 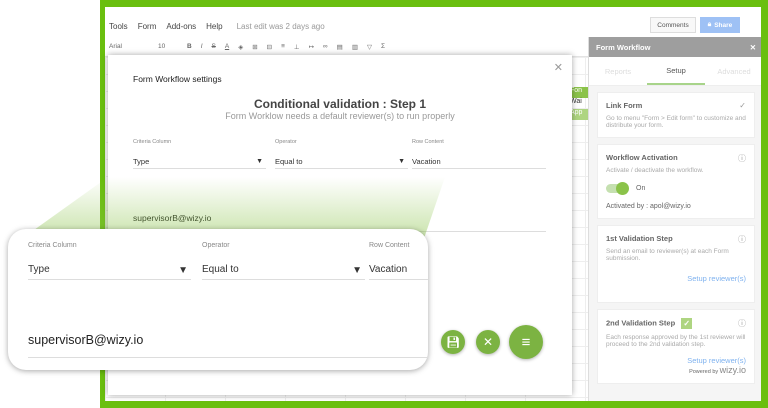 I want to click on lock-icon: 🔒︎, so click(x=709, y=24).